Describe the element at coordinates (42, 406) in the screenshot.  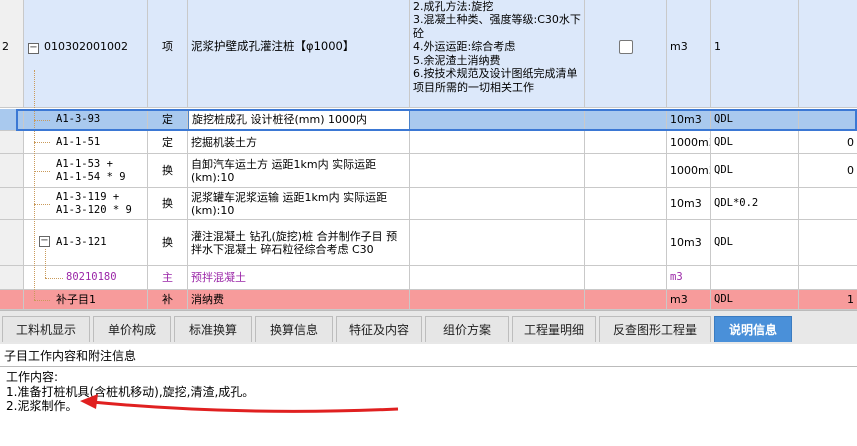
I see `info-line: 2.泥浆制作。` at that location.